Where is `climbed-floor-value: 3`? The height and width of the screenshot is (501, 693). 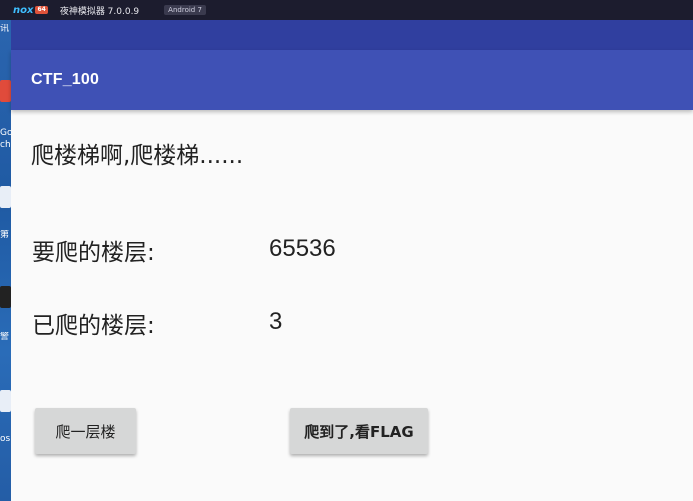 climbed-floor-value: 3 is located at coordinates (276, 321).